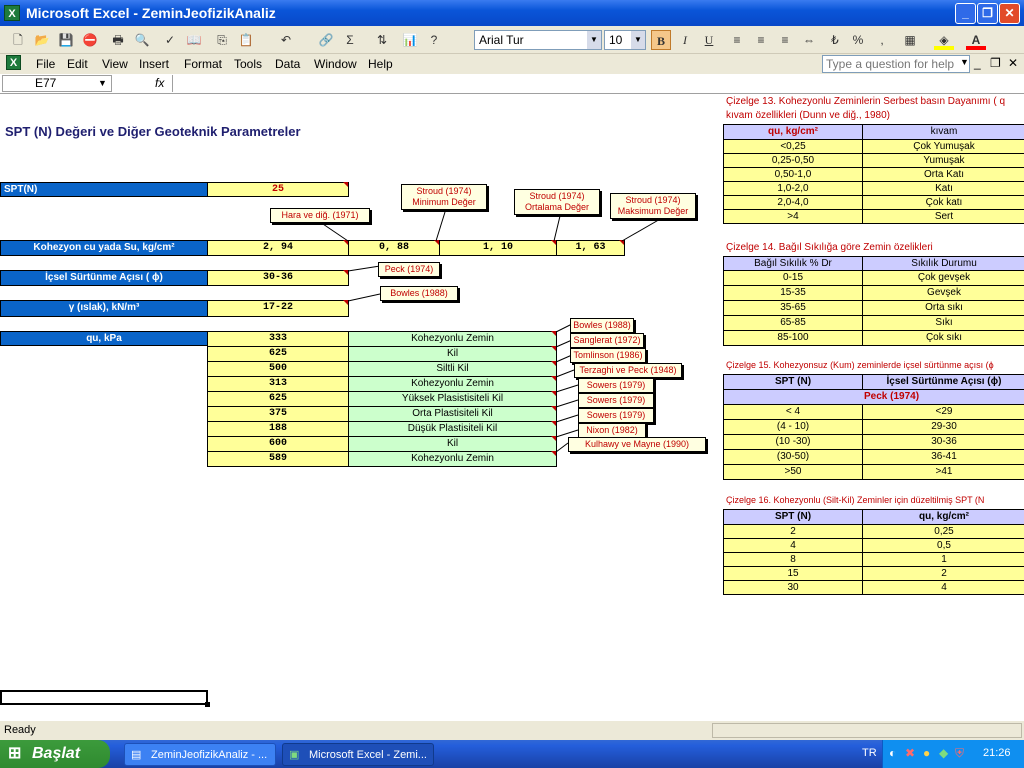  What do you see at coordinates (793, 293) in the screenshot?
I see `table-cell-left: 15-35` at bounding box center [793, 293].